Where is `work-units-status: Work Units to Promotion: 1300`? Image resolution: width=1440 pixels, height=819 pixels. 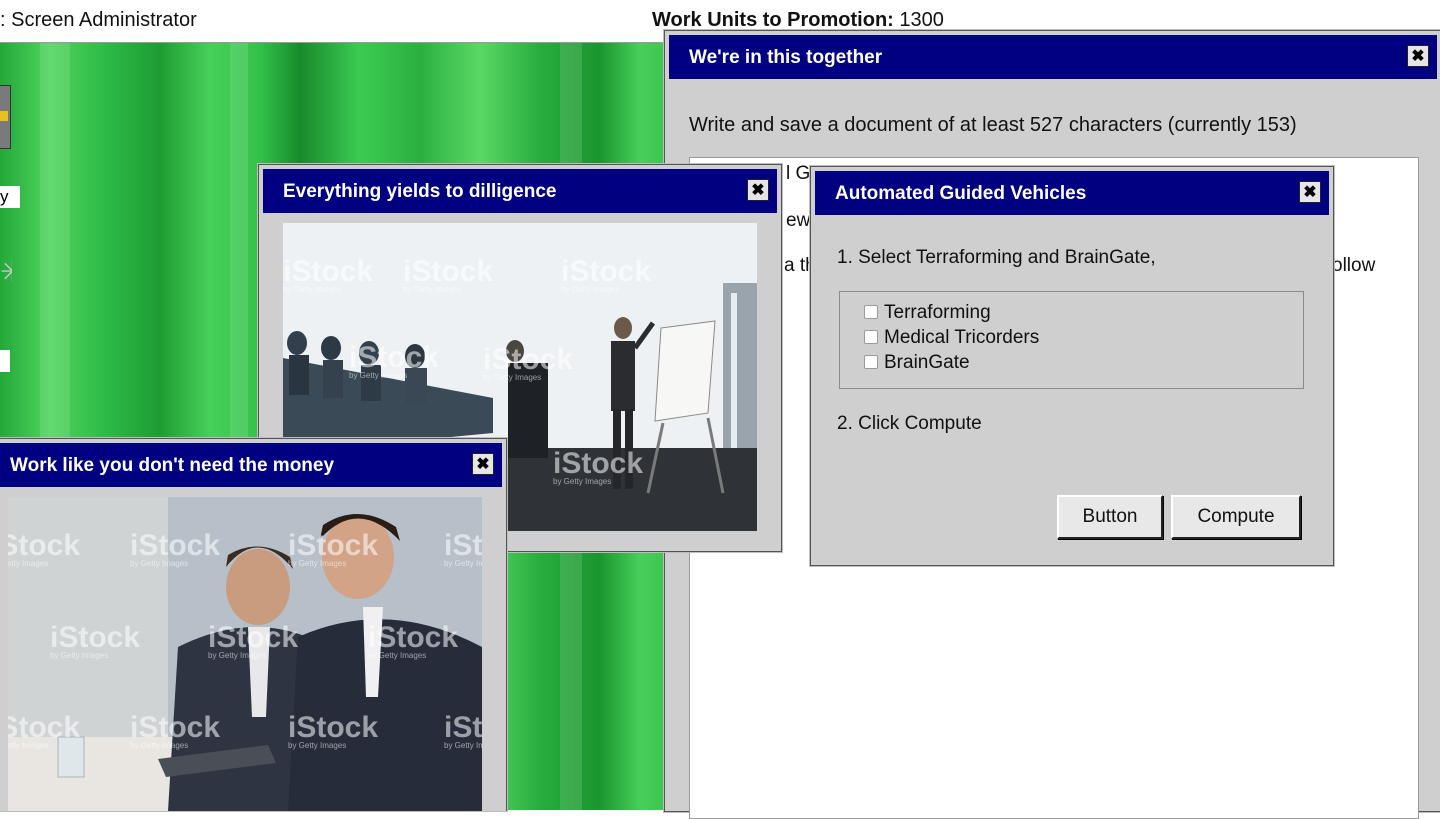
work-units-status: Work Units to Promotion: 1300 is located at coordinates (798, 20).